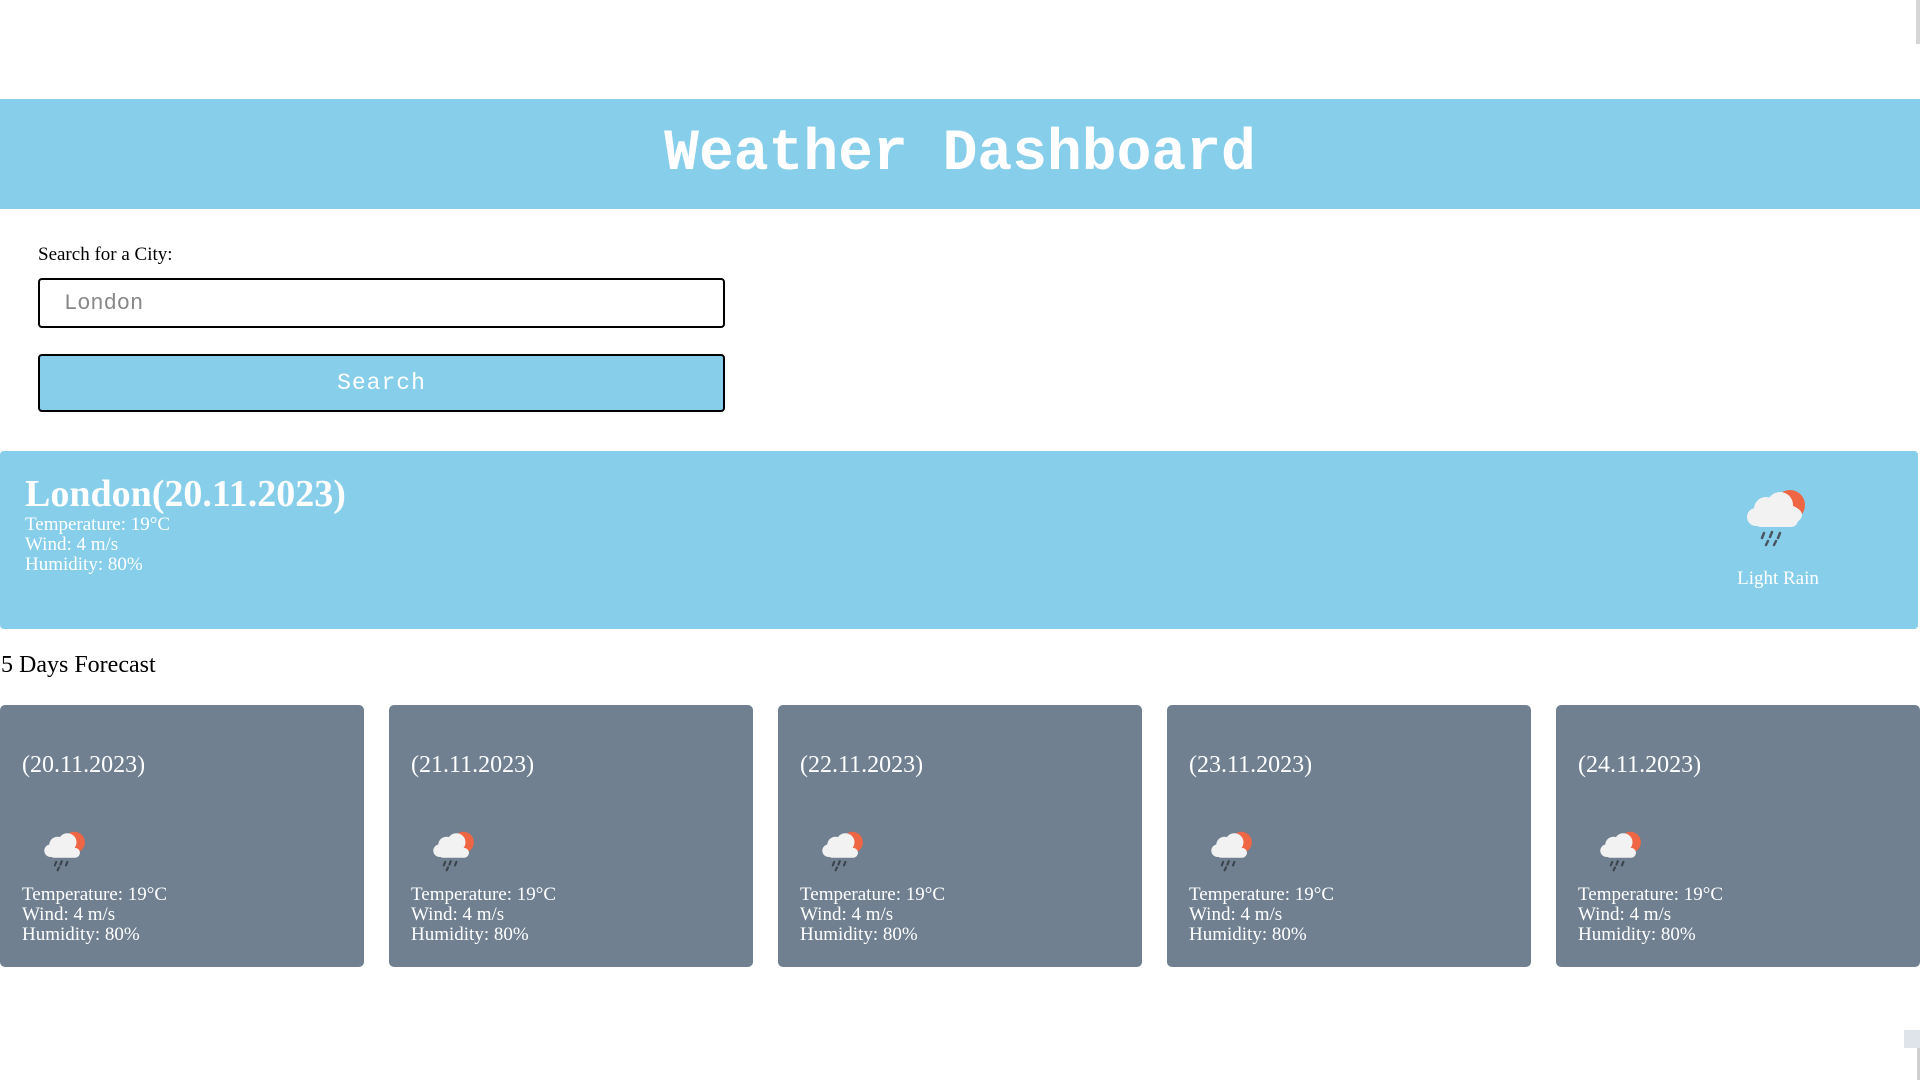 This screenshot has height=1080, width=1920. I want to click on app-header: Weather Dashboard, so click(960, 154).